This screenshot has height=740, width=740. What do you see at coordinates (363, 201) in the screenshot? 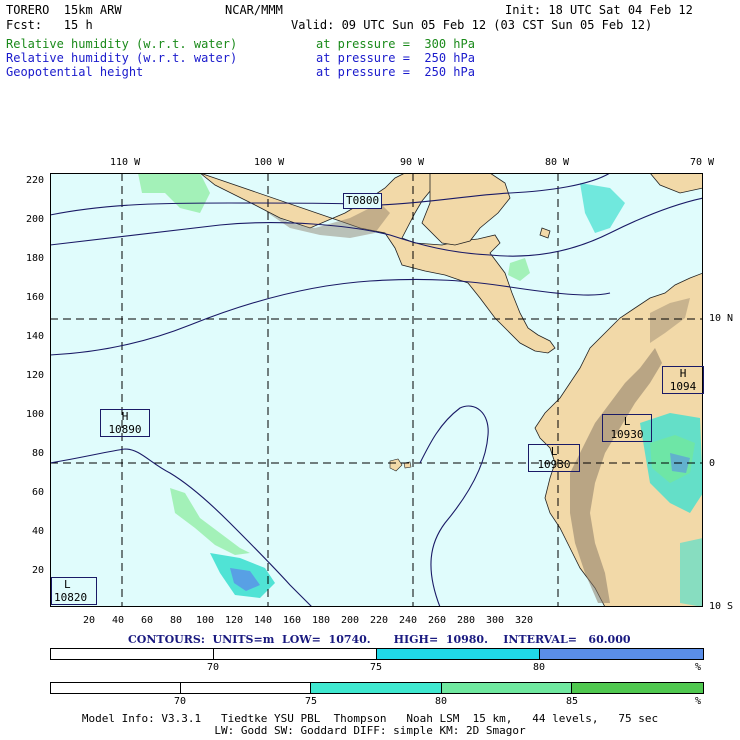
I see `time-label: T0800` at bounding box center [363, 201].